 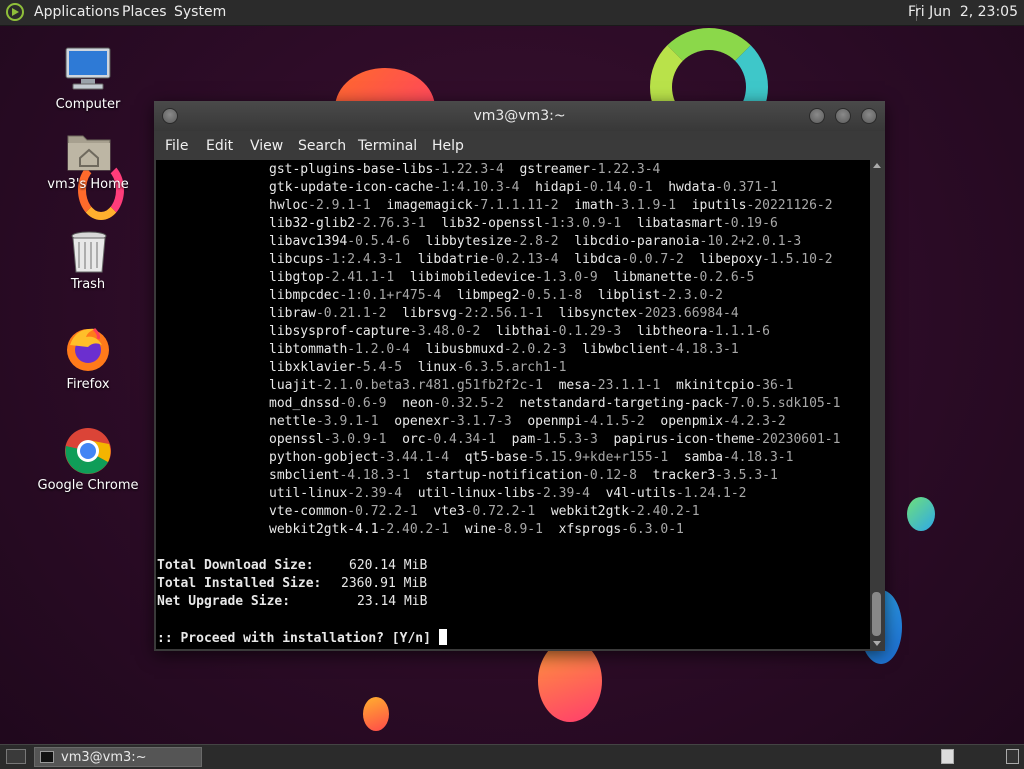 What do you see at coordinates (355, 439) in the screenshot?
I see `package-version: -3.0.9-1` at bounding box center [355, 439].